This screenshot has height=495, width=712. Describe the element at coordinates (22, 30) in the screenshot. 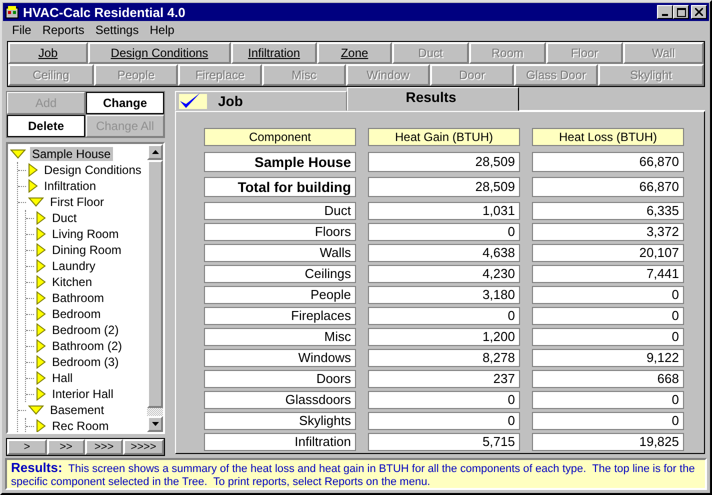

I see `menu-item: File` at that location.